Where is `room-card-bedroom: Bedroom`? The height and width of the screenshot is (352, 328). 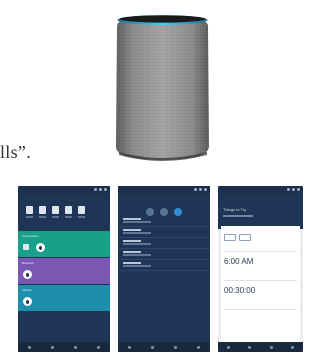 room-card-bedroom: Bedroom is located at coordinates (64, 271).